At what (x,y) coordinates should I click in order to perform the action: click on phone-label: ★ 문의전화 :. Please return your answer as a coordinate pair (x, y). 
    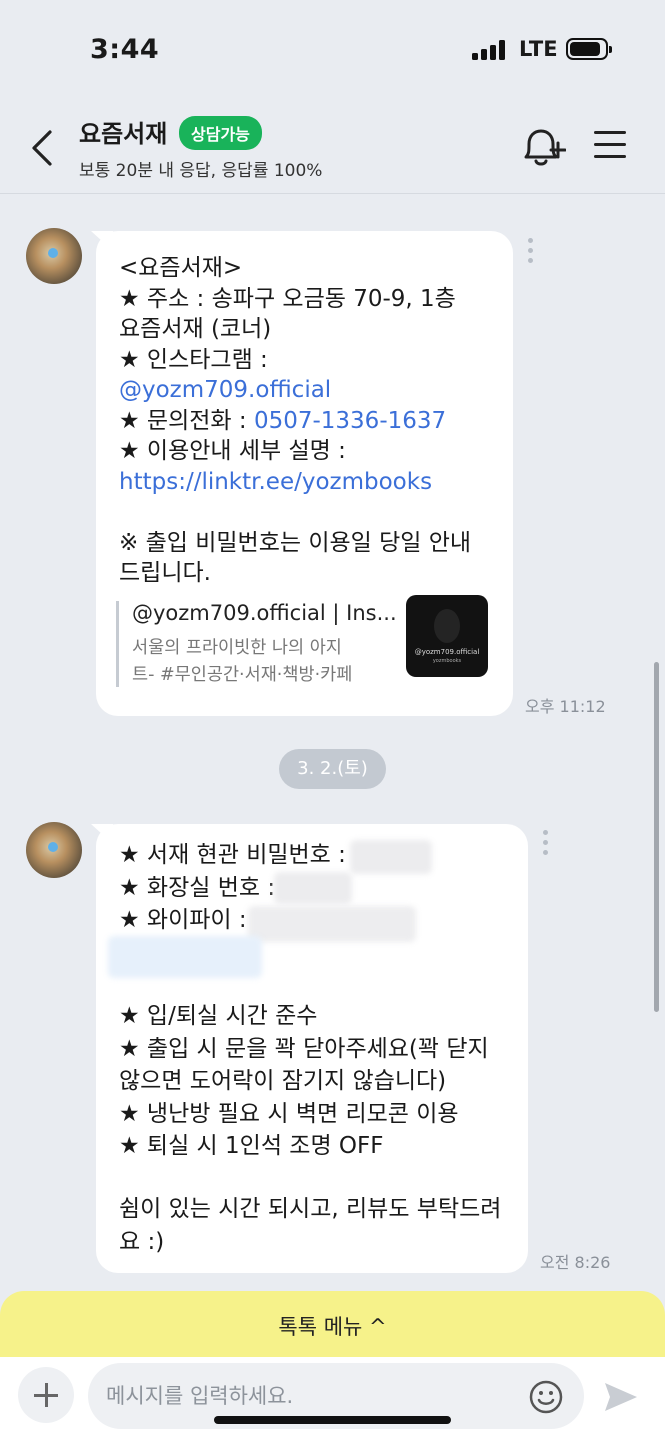
    Looking at the image, I should click on (186, 420).